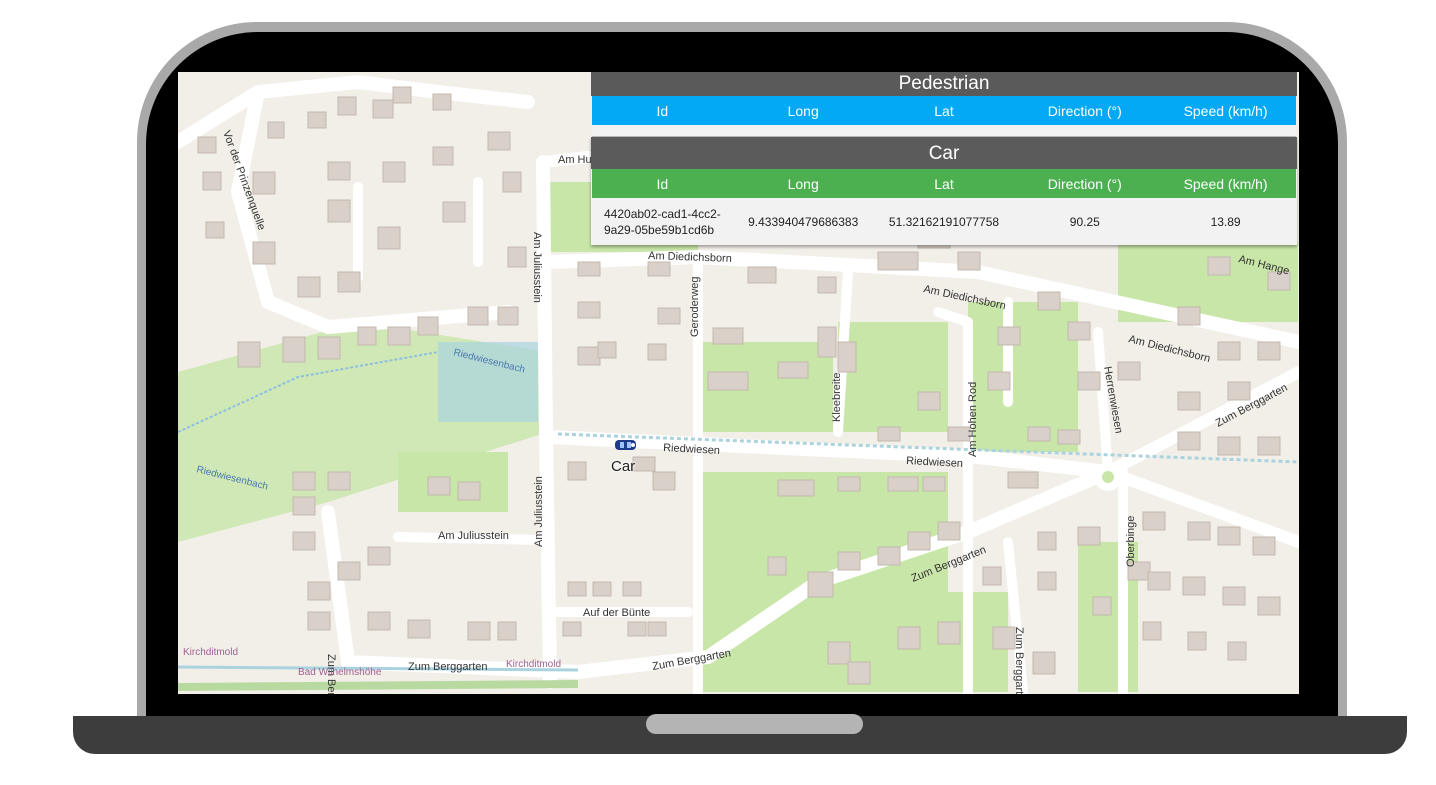 The height and width of the screenshot is (785, 1436). What do you see at coordinates (695, 306) in the screenshot?
I see `svg-text: Geroderweg` at bounding box center [695, 306].